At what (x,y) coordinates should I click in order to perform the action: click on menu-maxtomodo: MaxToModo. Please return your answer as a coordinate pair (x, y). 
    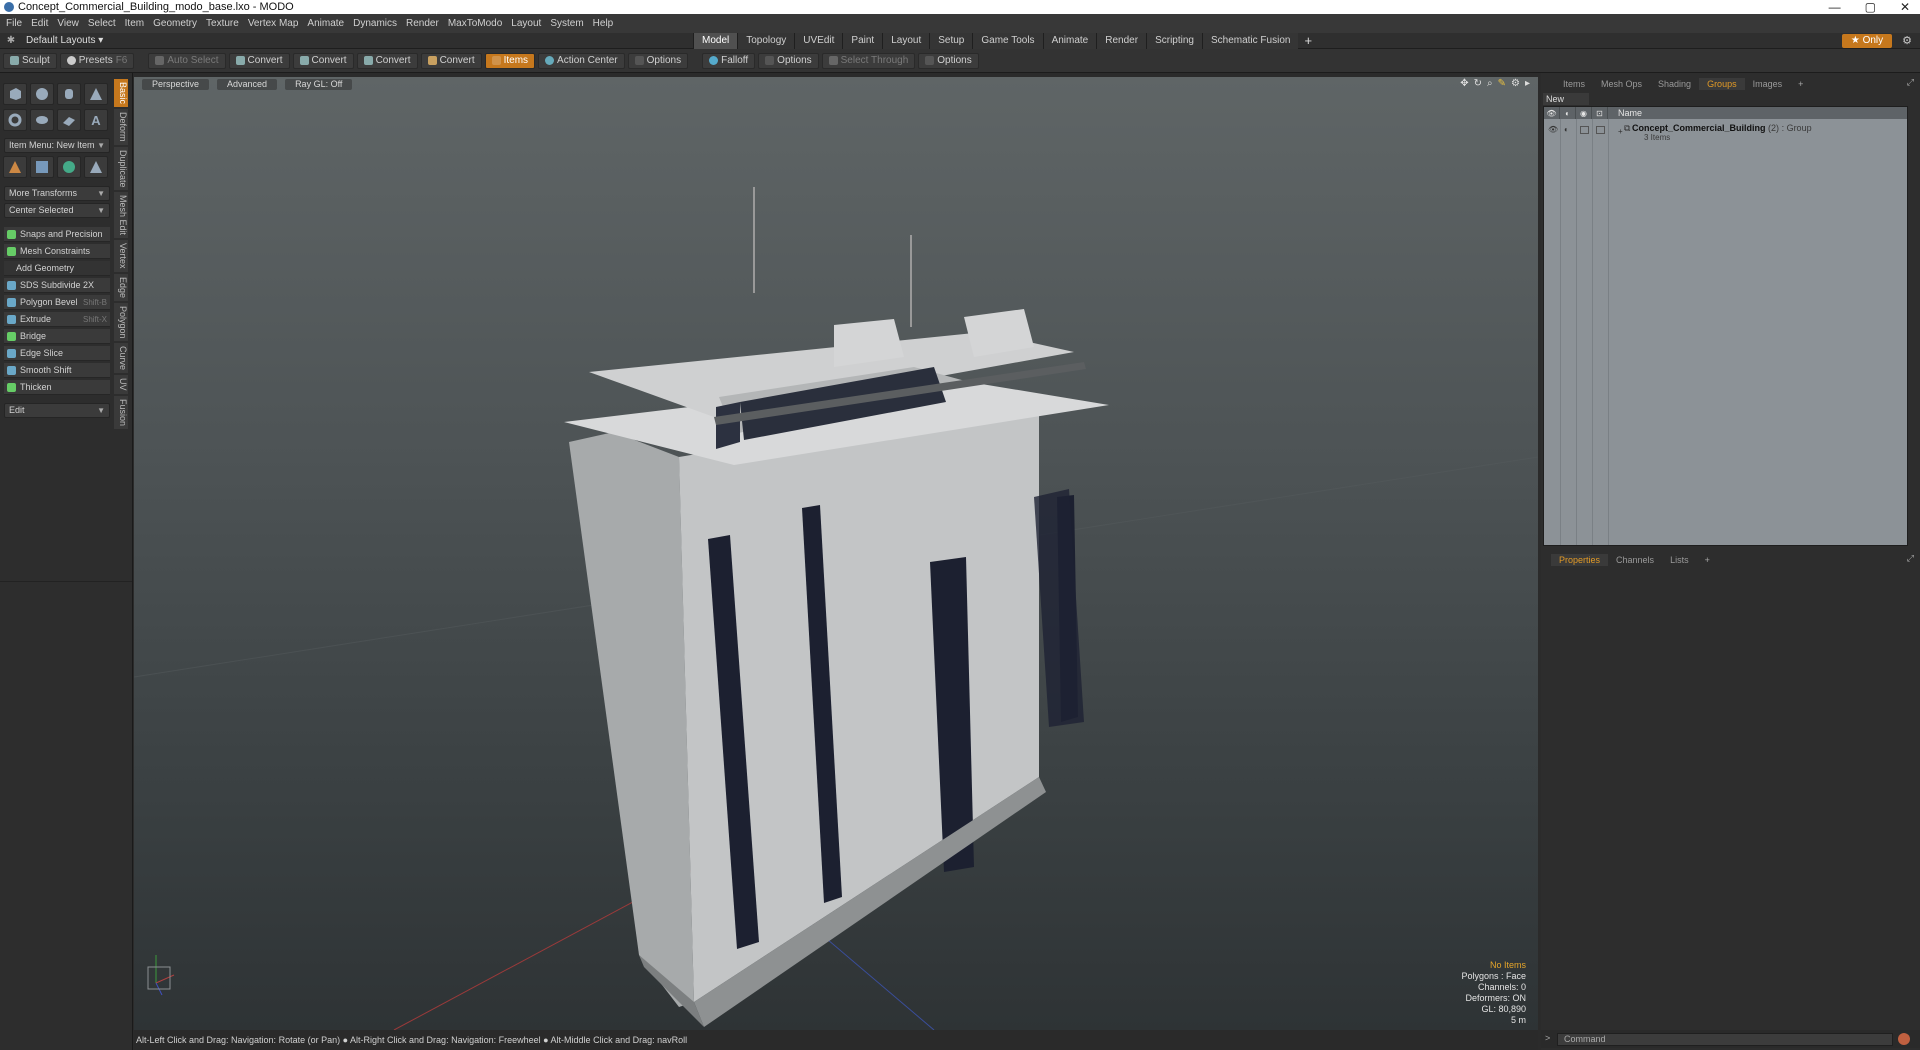
    Looking at the image, I should click on (475, 23).